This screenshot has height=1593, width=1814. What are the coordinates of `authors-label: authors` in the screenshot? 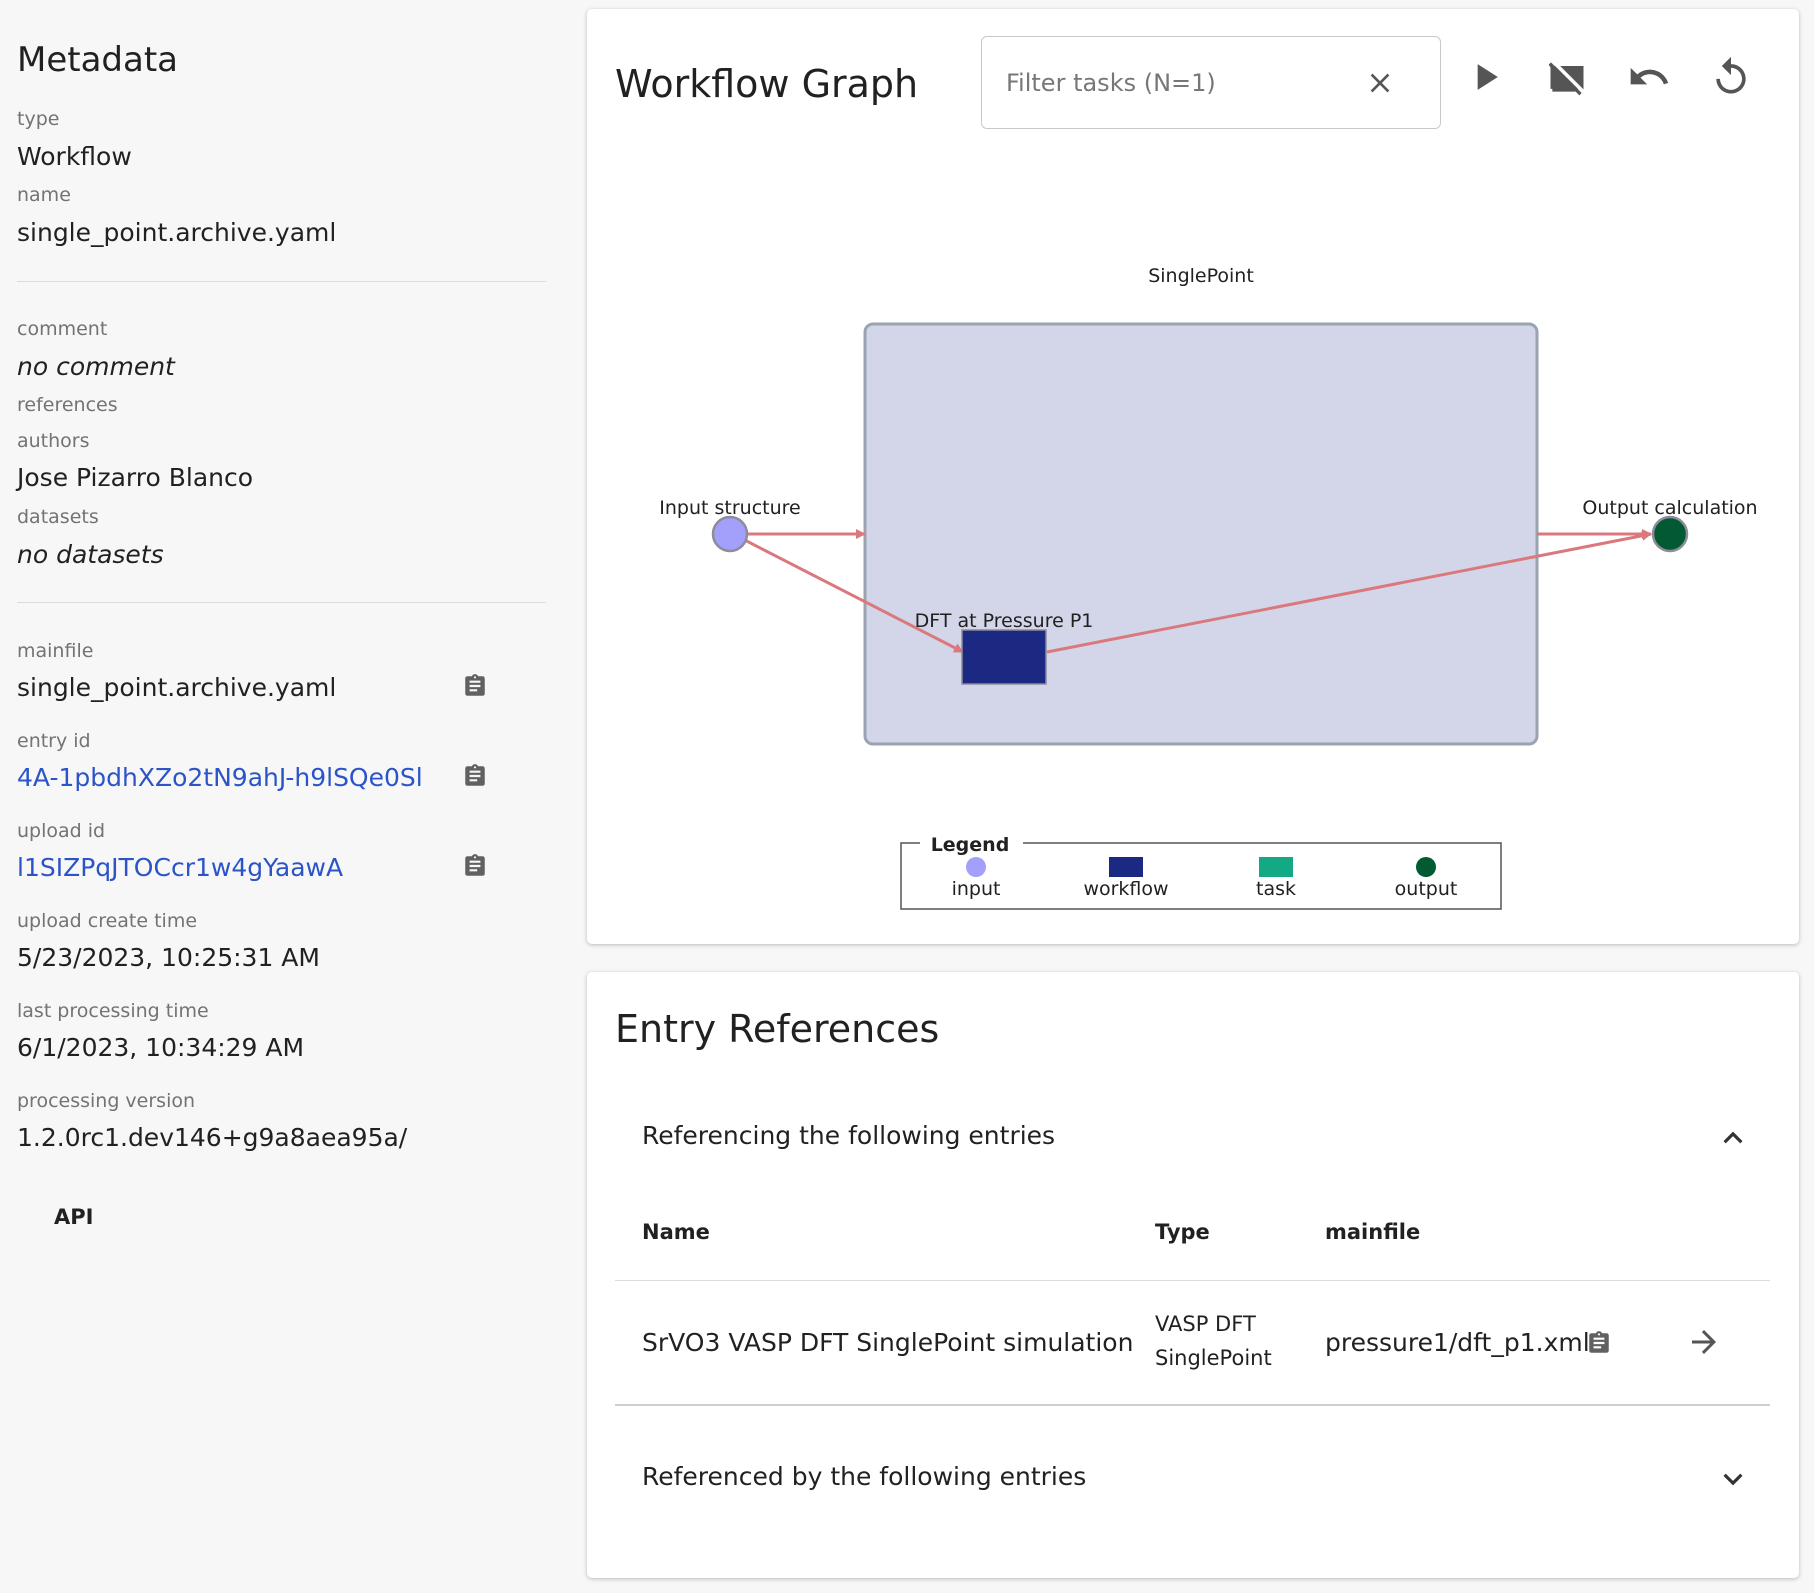 It's located at (53, 441).